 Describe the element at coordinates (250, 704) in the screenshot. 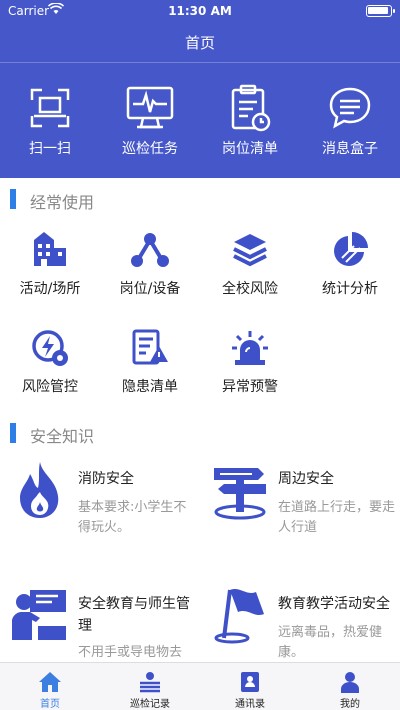

I see `tab-label: 通讯录` at that location.